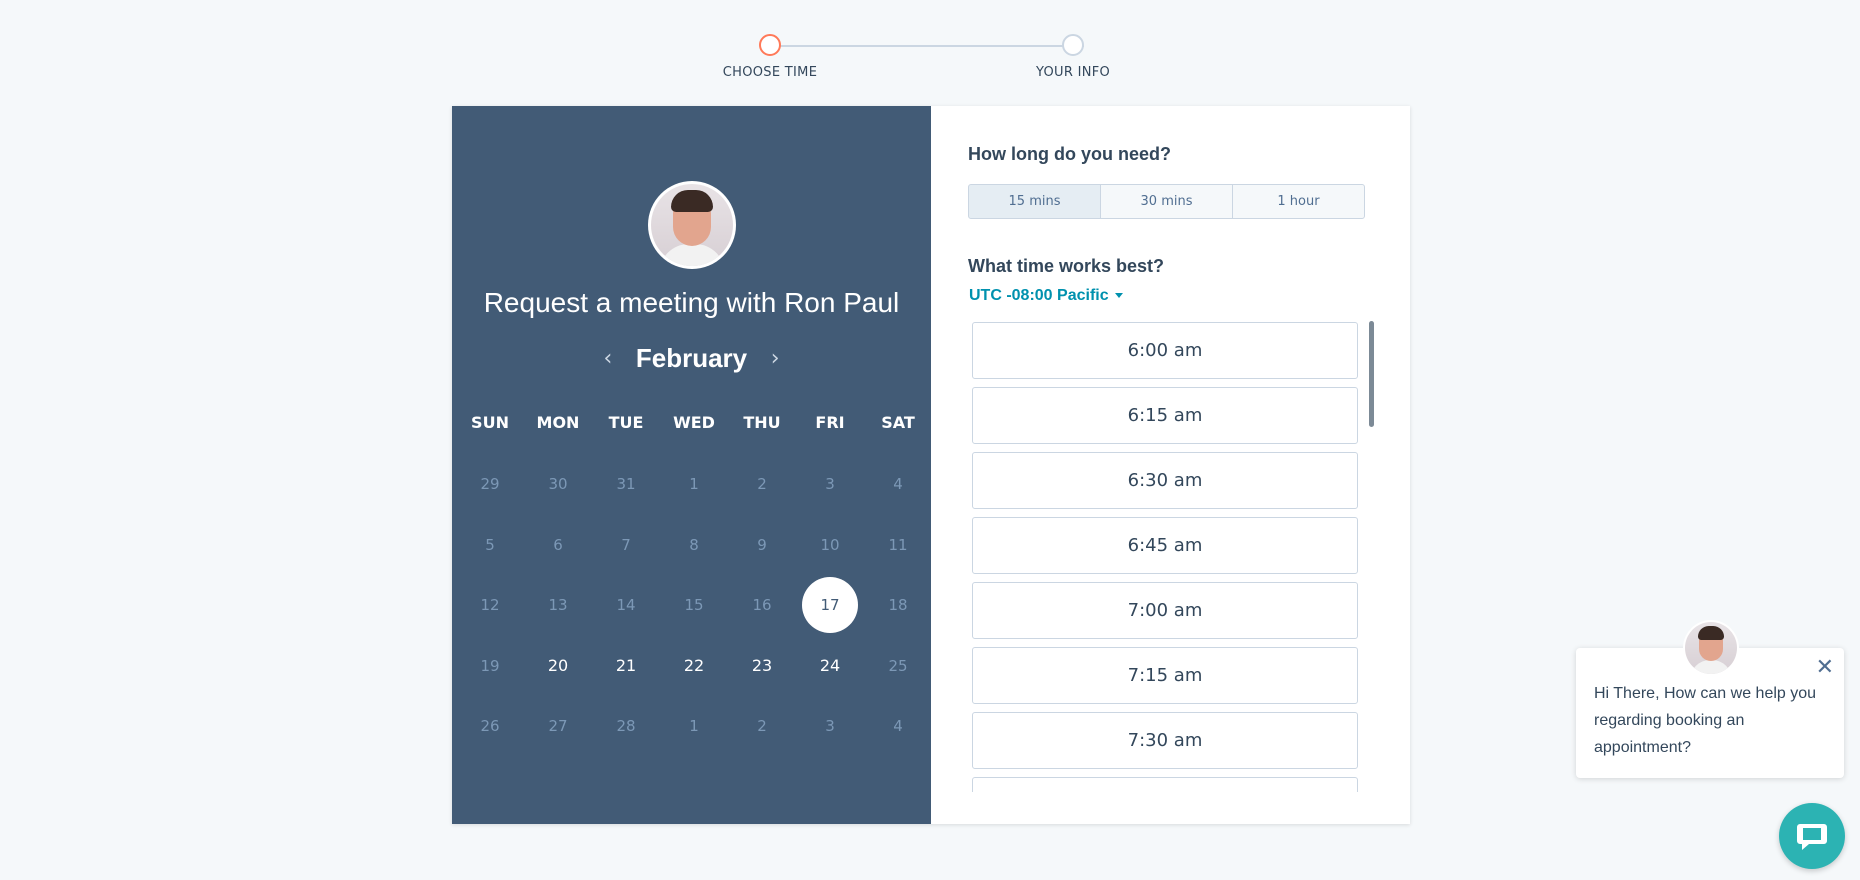  Describe the element at coordinates (830, 422) in the screenshot. I see `weekday-label: FRI` at that location.